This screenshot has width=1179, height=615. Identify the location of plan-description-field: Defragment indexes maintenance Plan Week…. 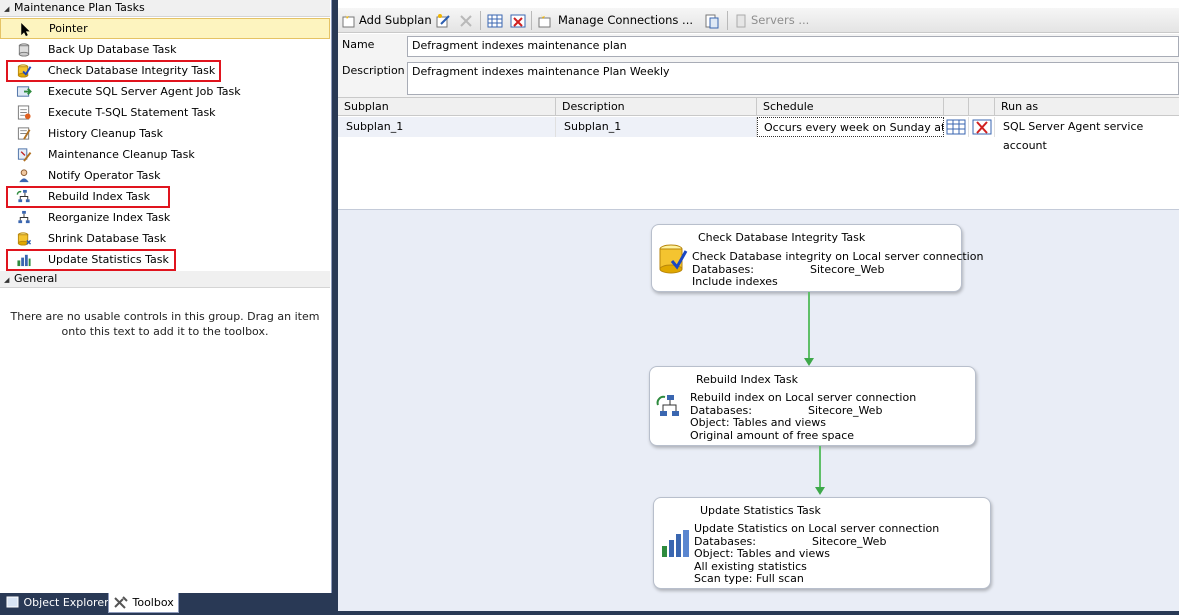
(793, 78).